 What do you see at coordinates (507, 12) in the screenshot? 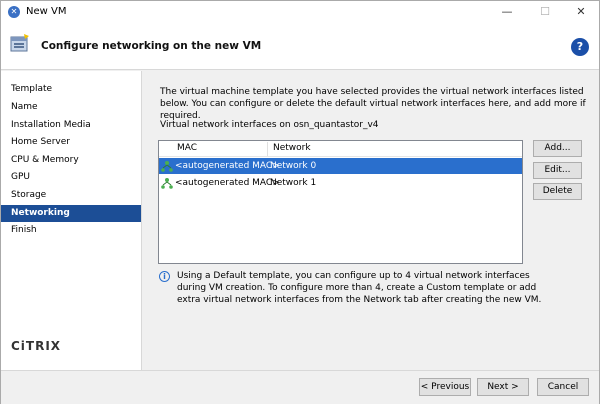
I see `minimize-button: —` at bounding box center [507, 12].